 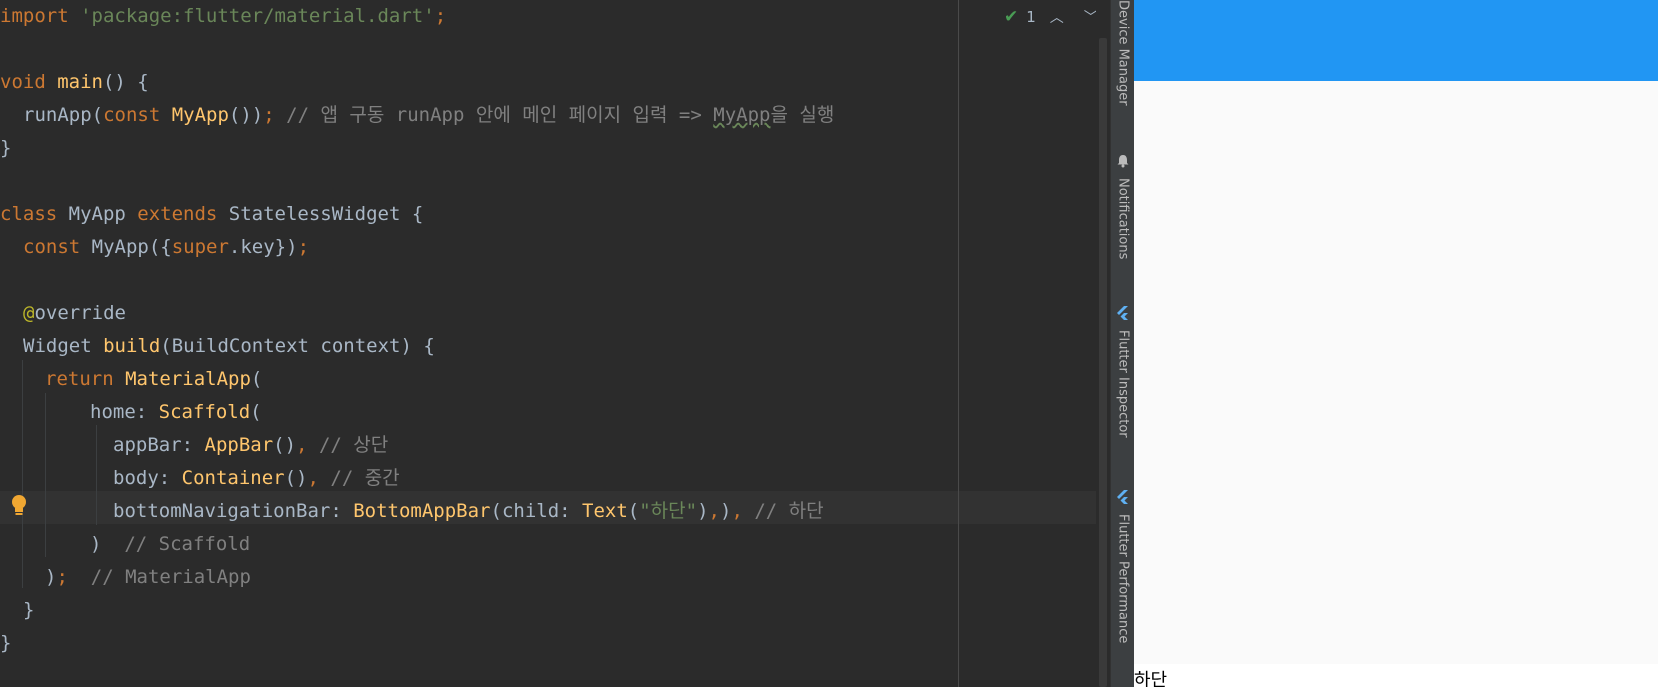 I want to click on checkmark-icon: ✔, so click(x=1011, y=17).